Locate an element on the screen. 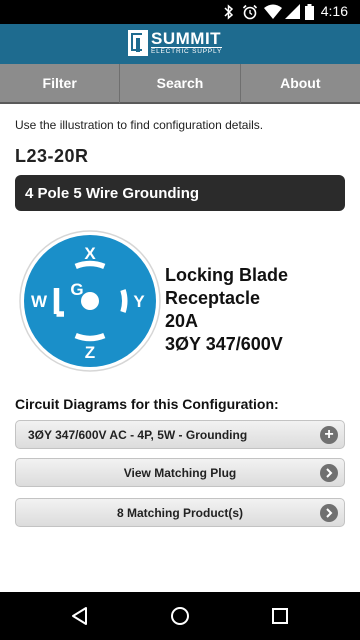  terminal-y-label: Y is located at coordinates (139, 301).